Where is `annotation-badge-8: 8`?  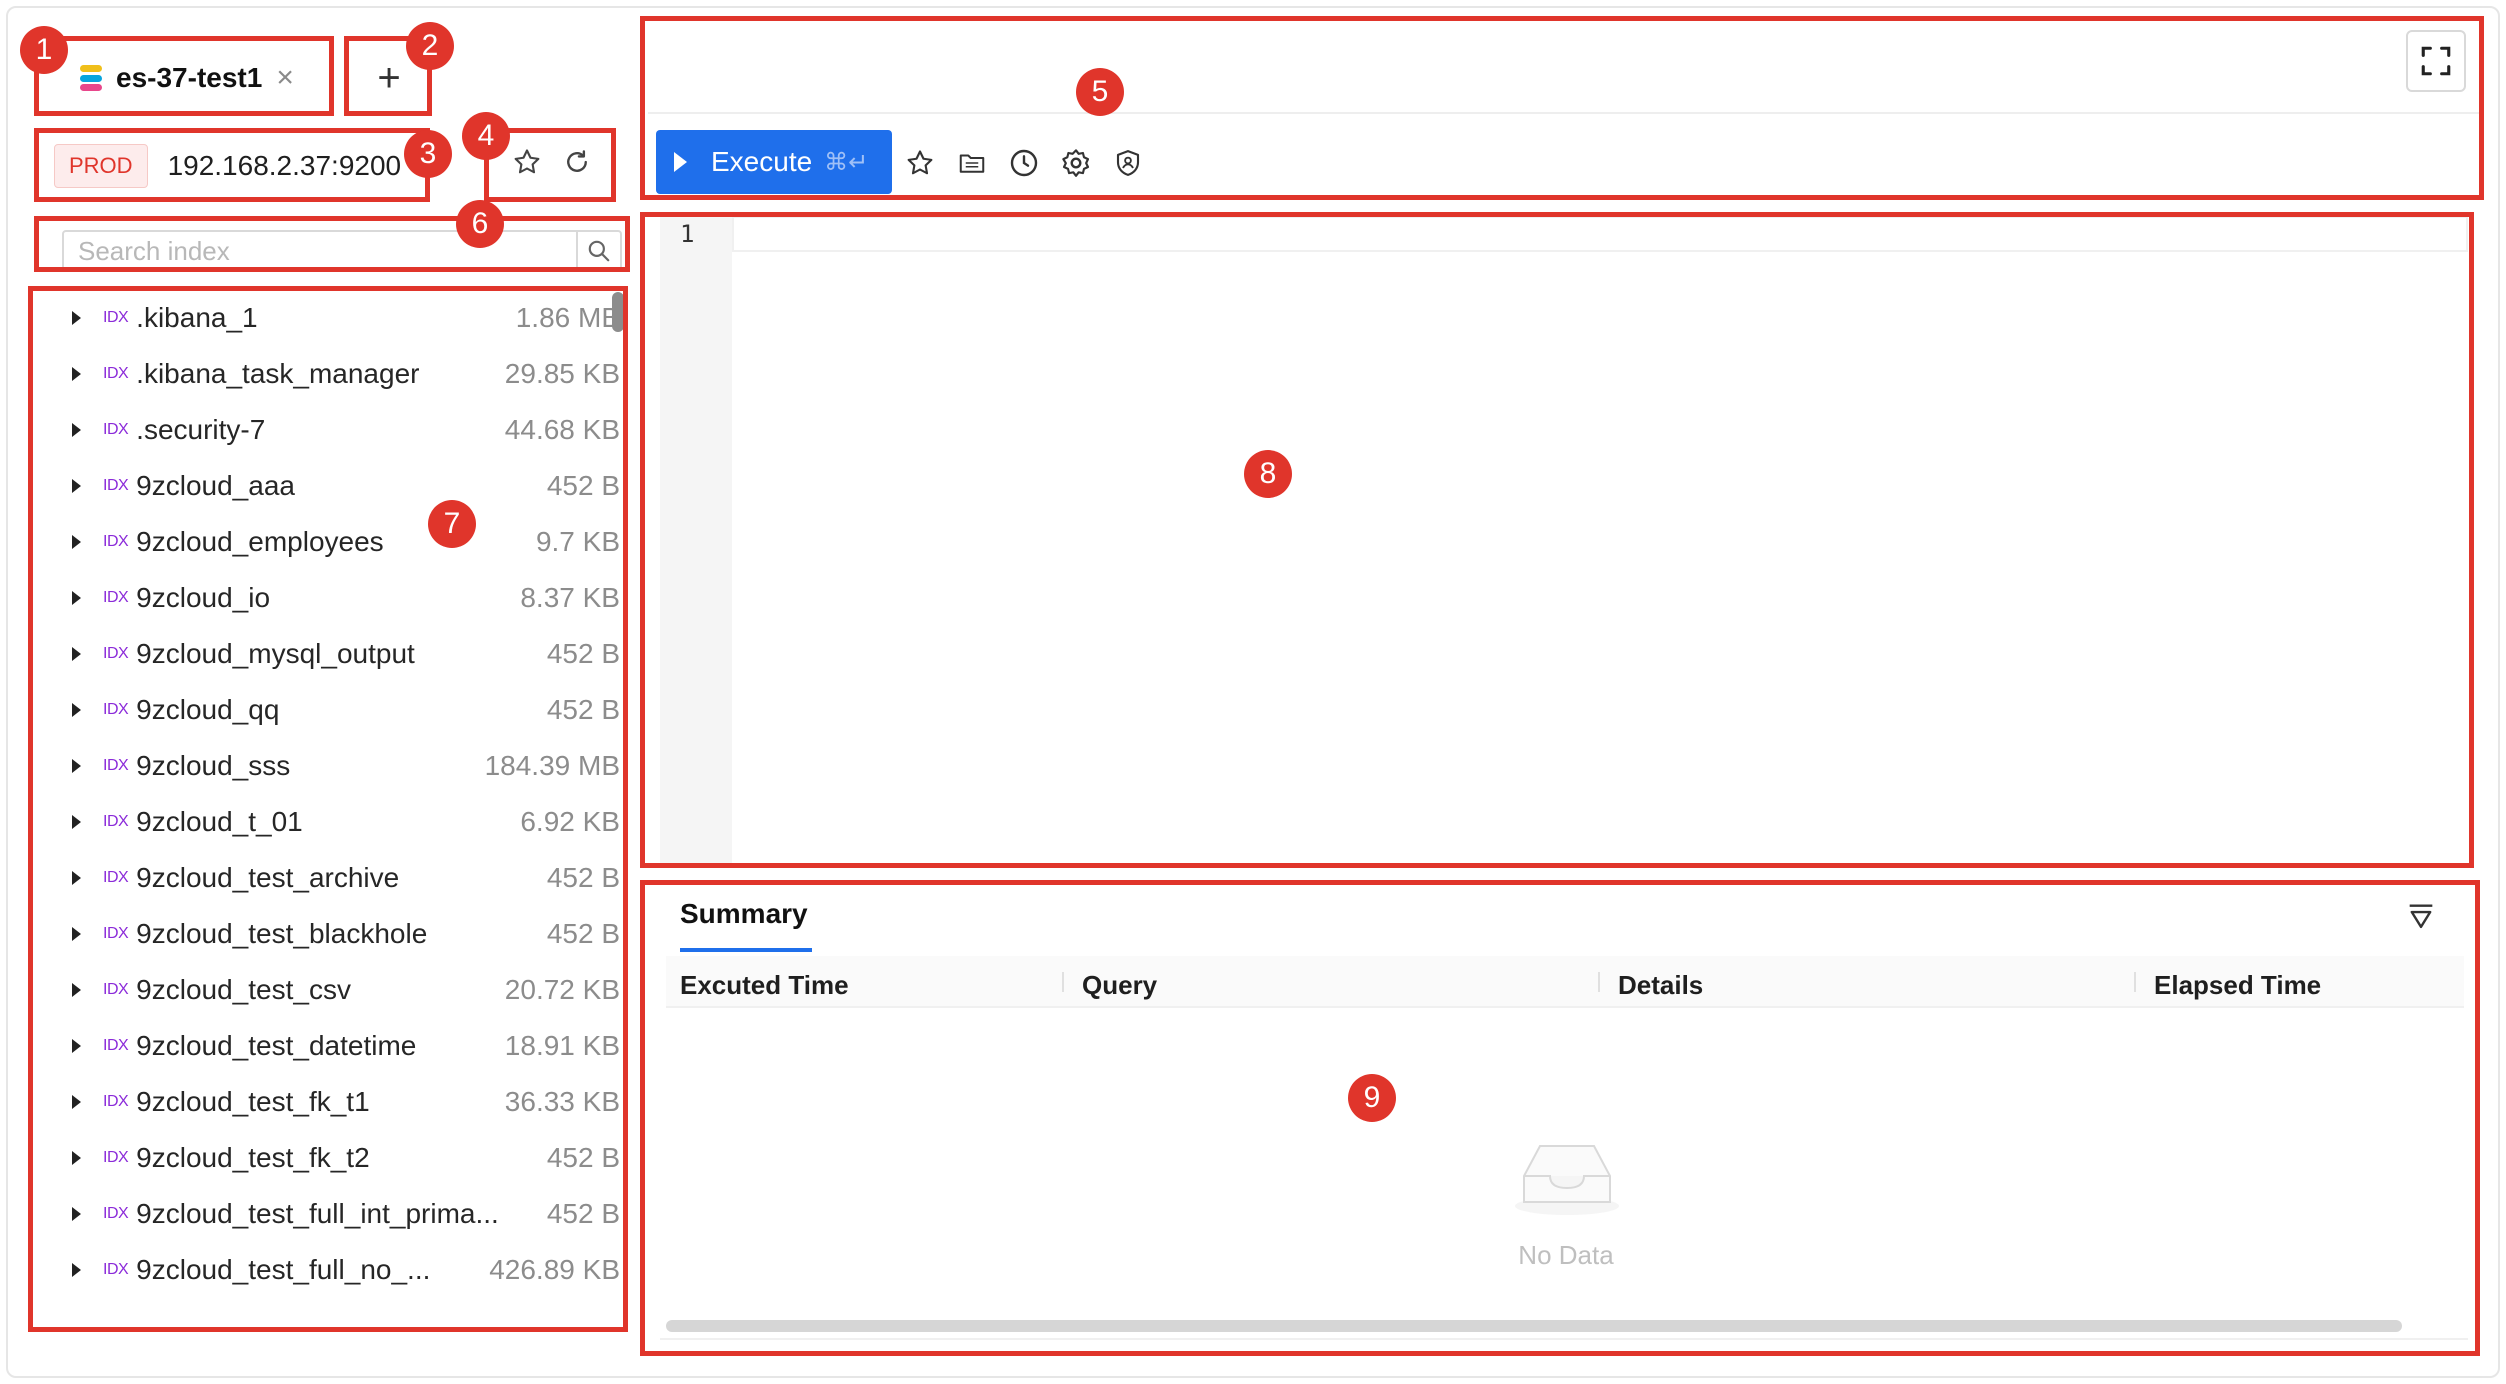
annotation-badge-8: 8 is located at coordinates (1268, 474).